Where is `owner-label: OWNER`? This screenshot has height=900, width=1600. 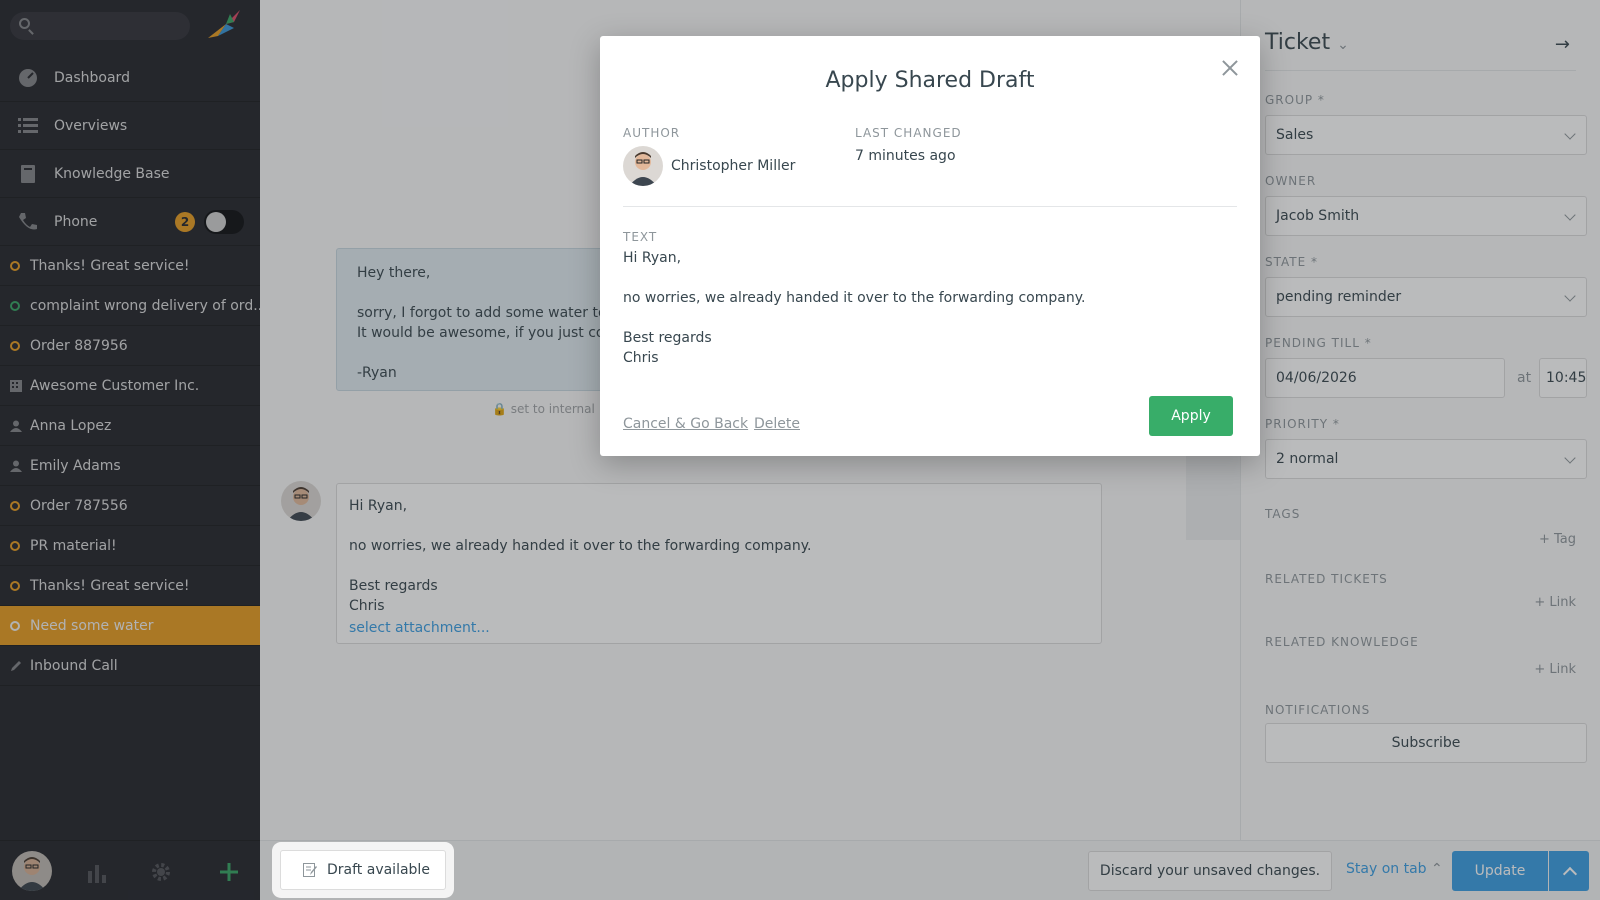
owner-label: OWNER is located at coordinates (1291, 181).